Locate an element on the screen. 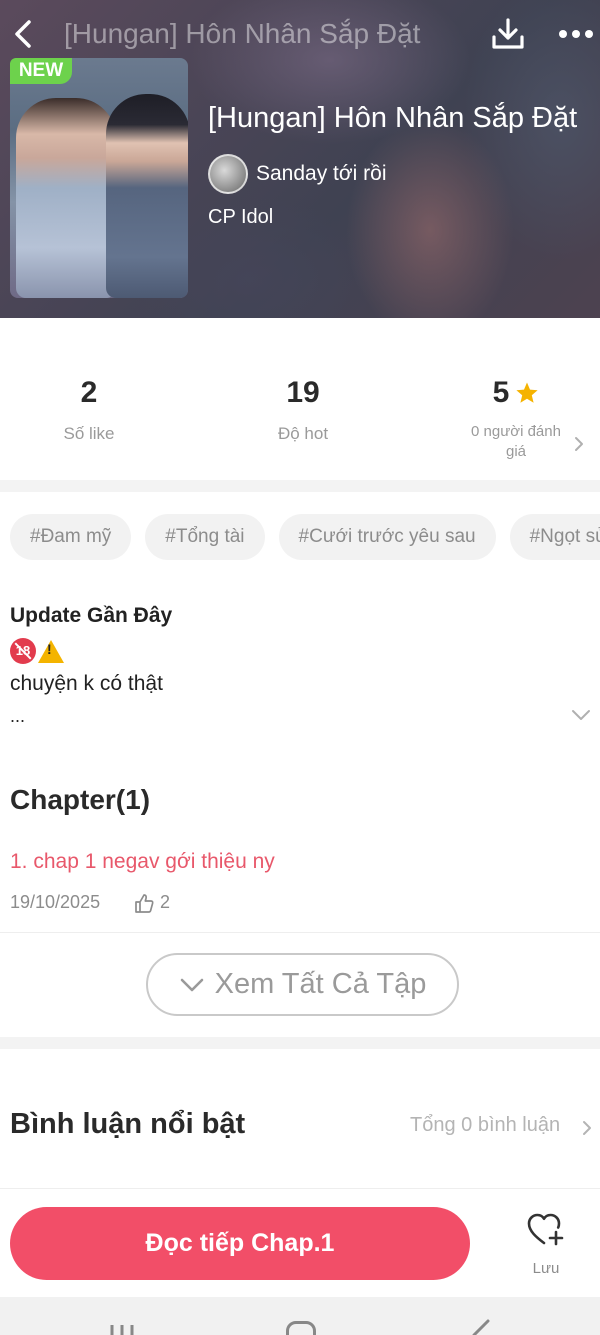  avatar is located at coordinates (228, 174).